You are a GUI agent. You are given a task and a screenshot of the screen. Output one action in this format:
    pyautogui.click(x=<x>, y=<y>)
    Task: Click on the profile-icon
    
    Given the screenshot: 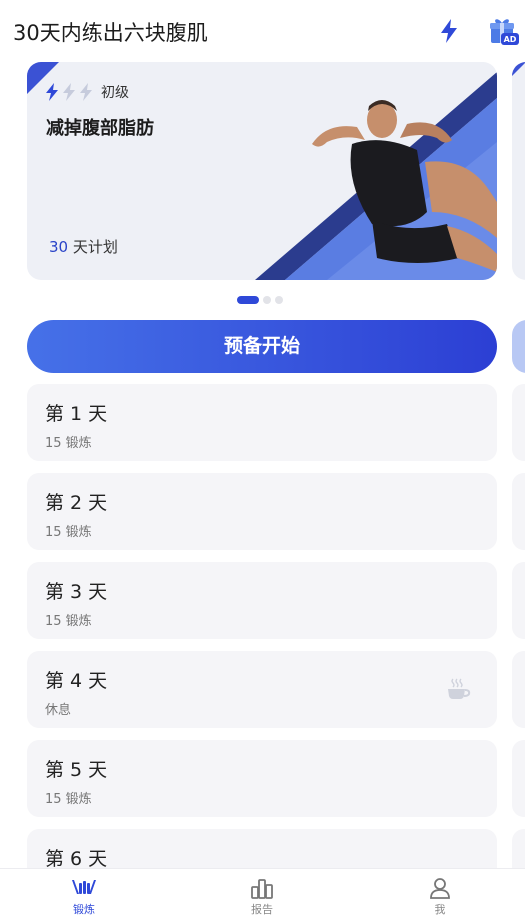 What is the action you would take?
    pyautogui.click(x=440, y=888)
    